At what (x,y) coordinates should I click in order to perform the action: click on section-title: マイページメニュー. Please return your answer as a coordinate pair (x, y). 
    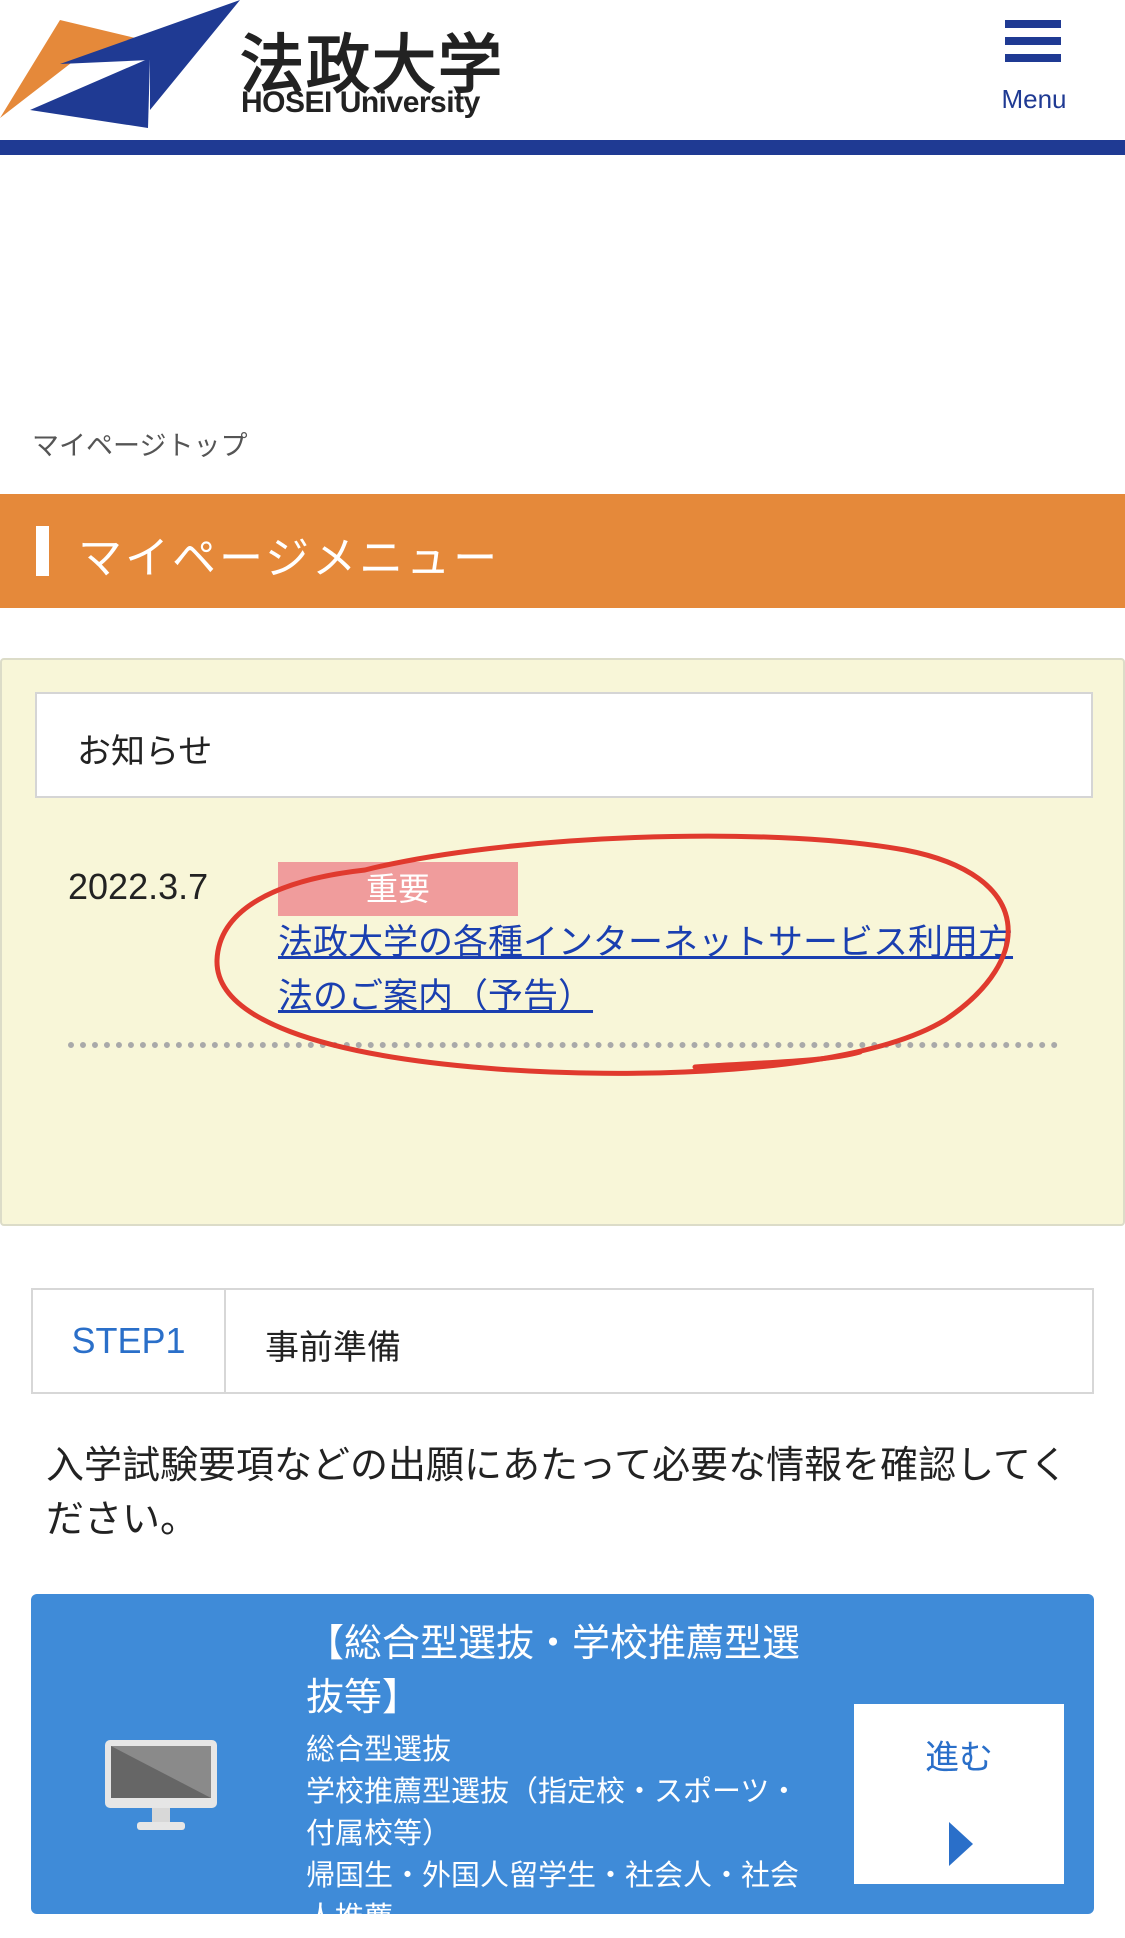
    Looking at the image, I should click on (289, 558).